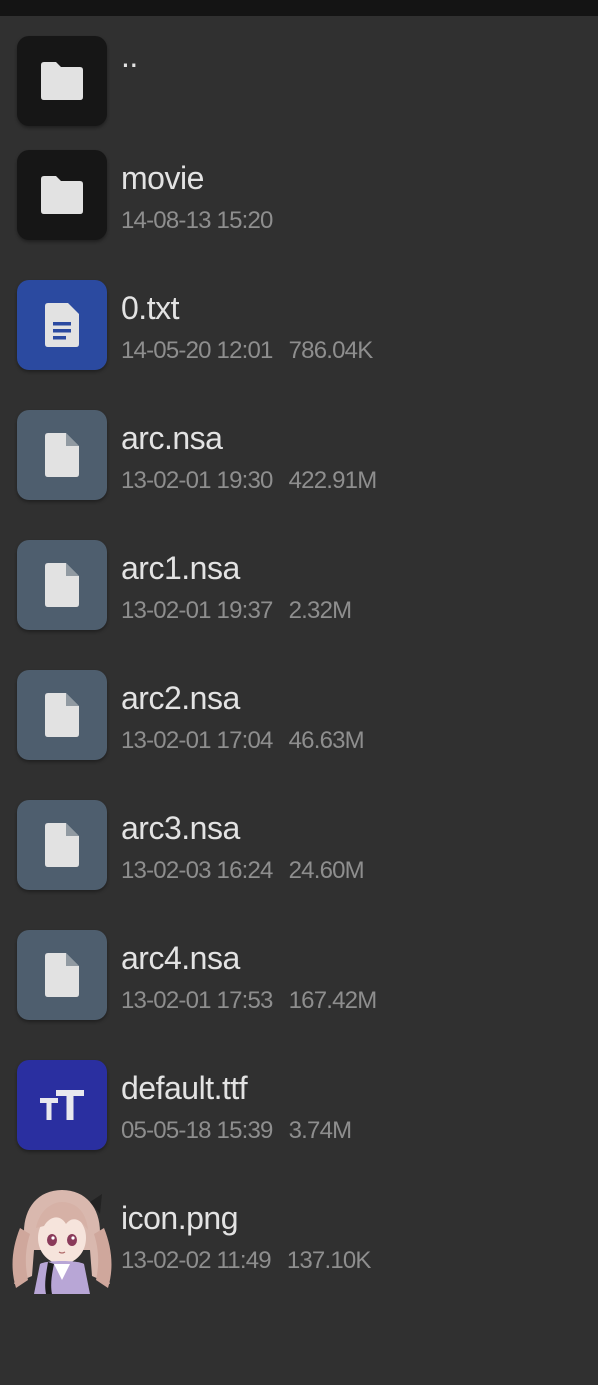 This screenshot has width=598, height=1385. Describe the element at coordinates (180, 698) in the screenshot. I see `file-name: arc2.nsa` at that location.